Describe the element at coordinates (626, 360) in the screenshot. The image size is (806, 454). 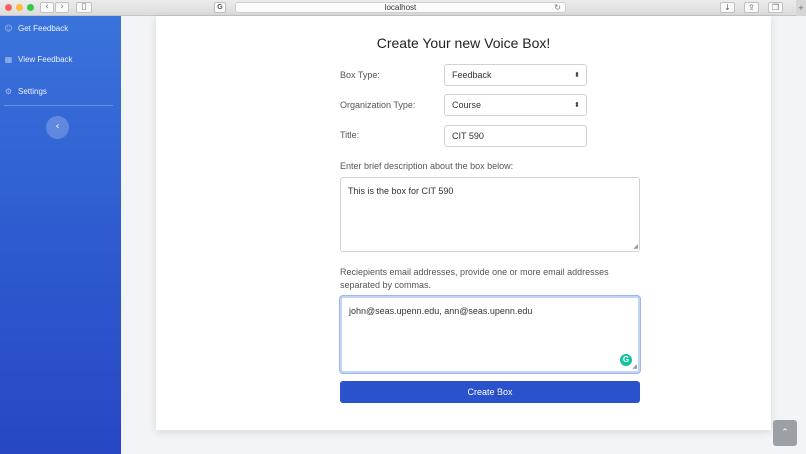
I see `grammarly-icon: G` at that location.